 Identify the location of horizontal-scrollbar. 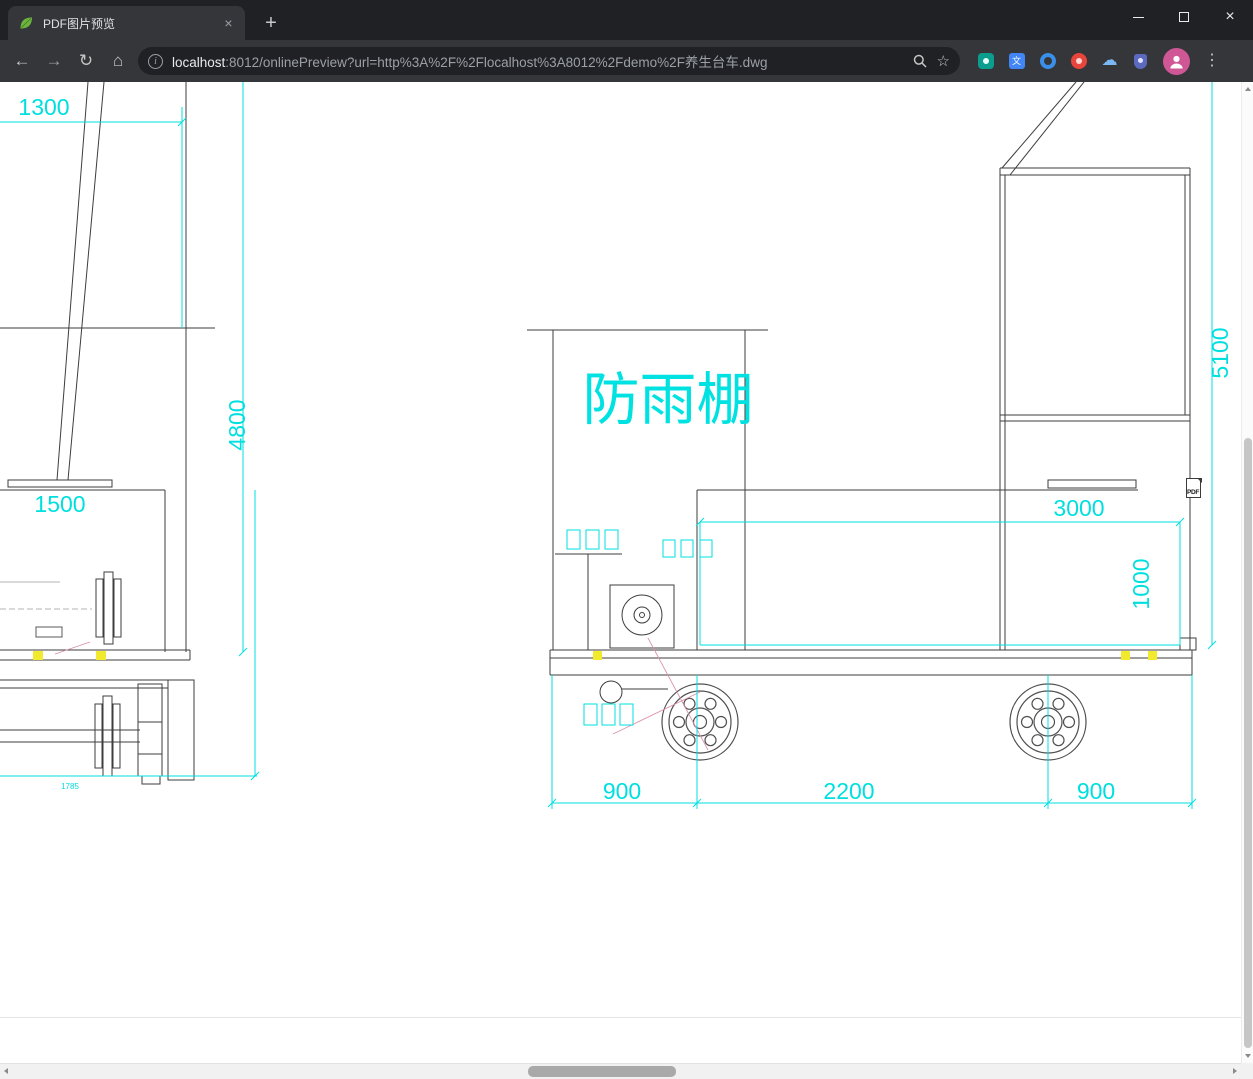
(620, 1071).